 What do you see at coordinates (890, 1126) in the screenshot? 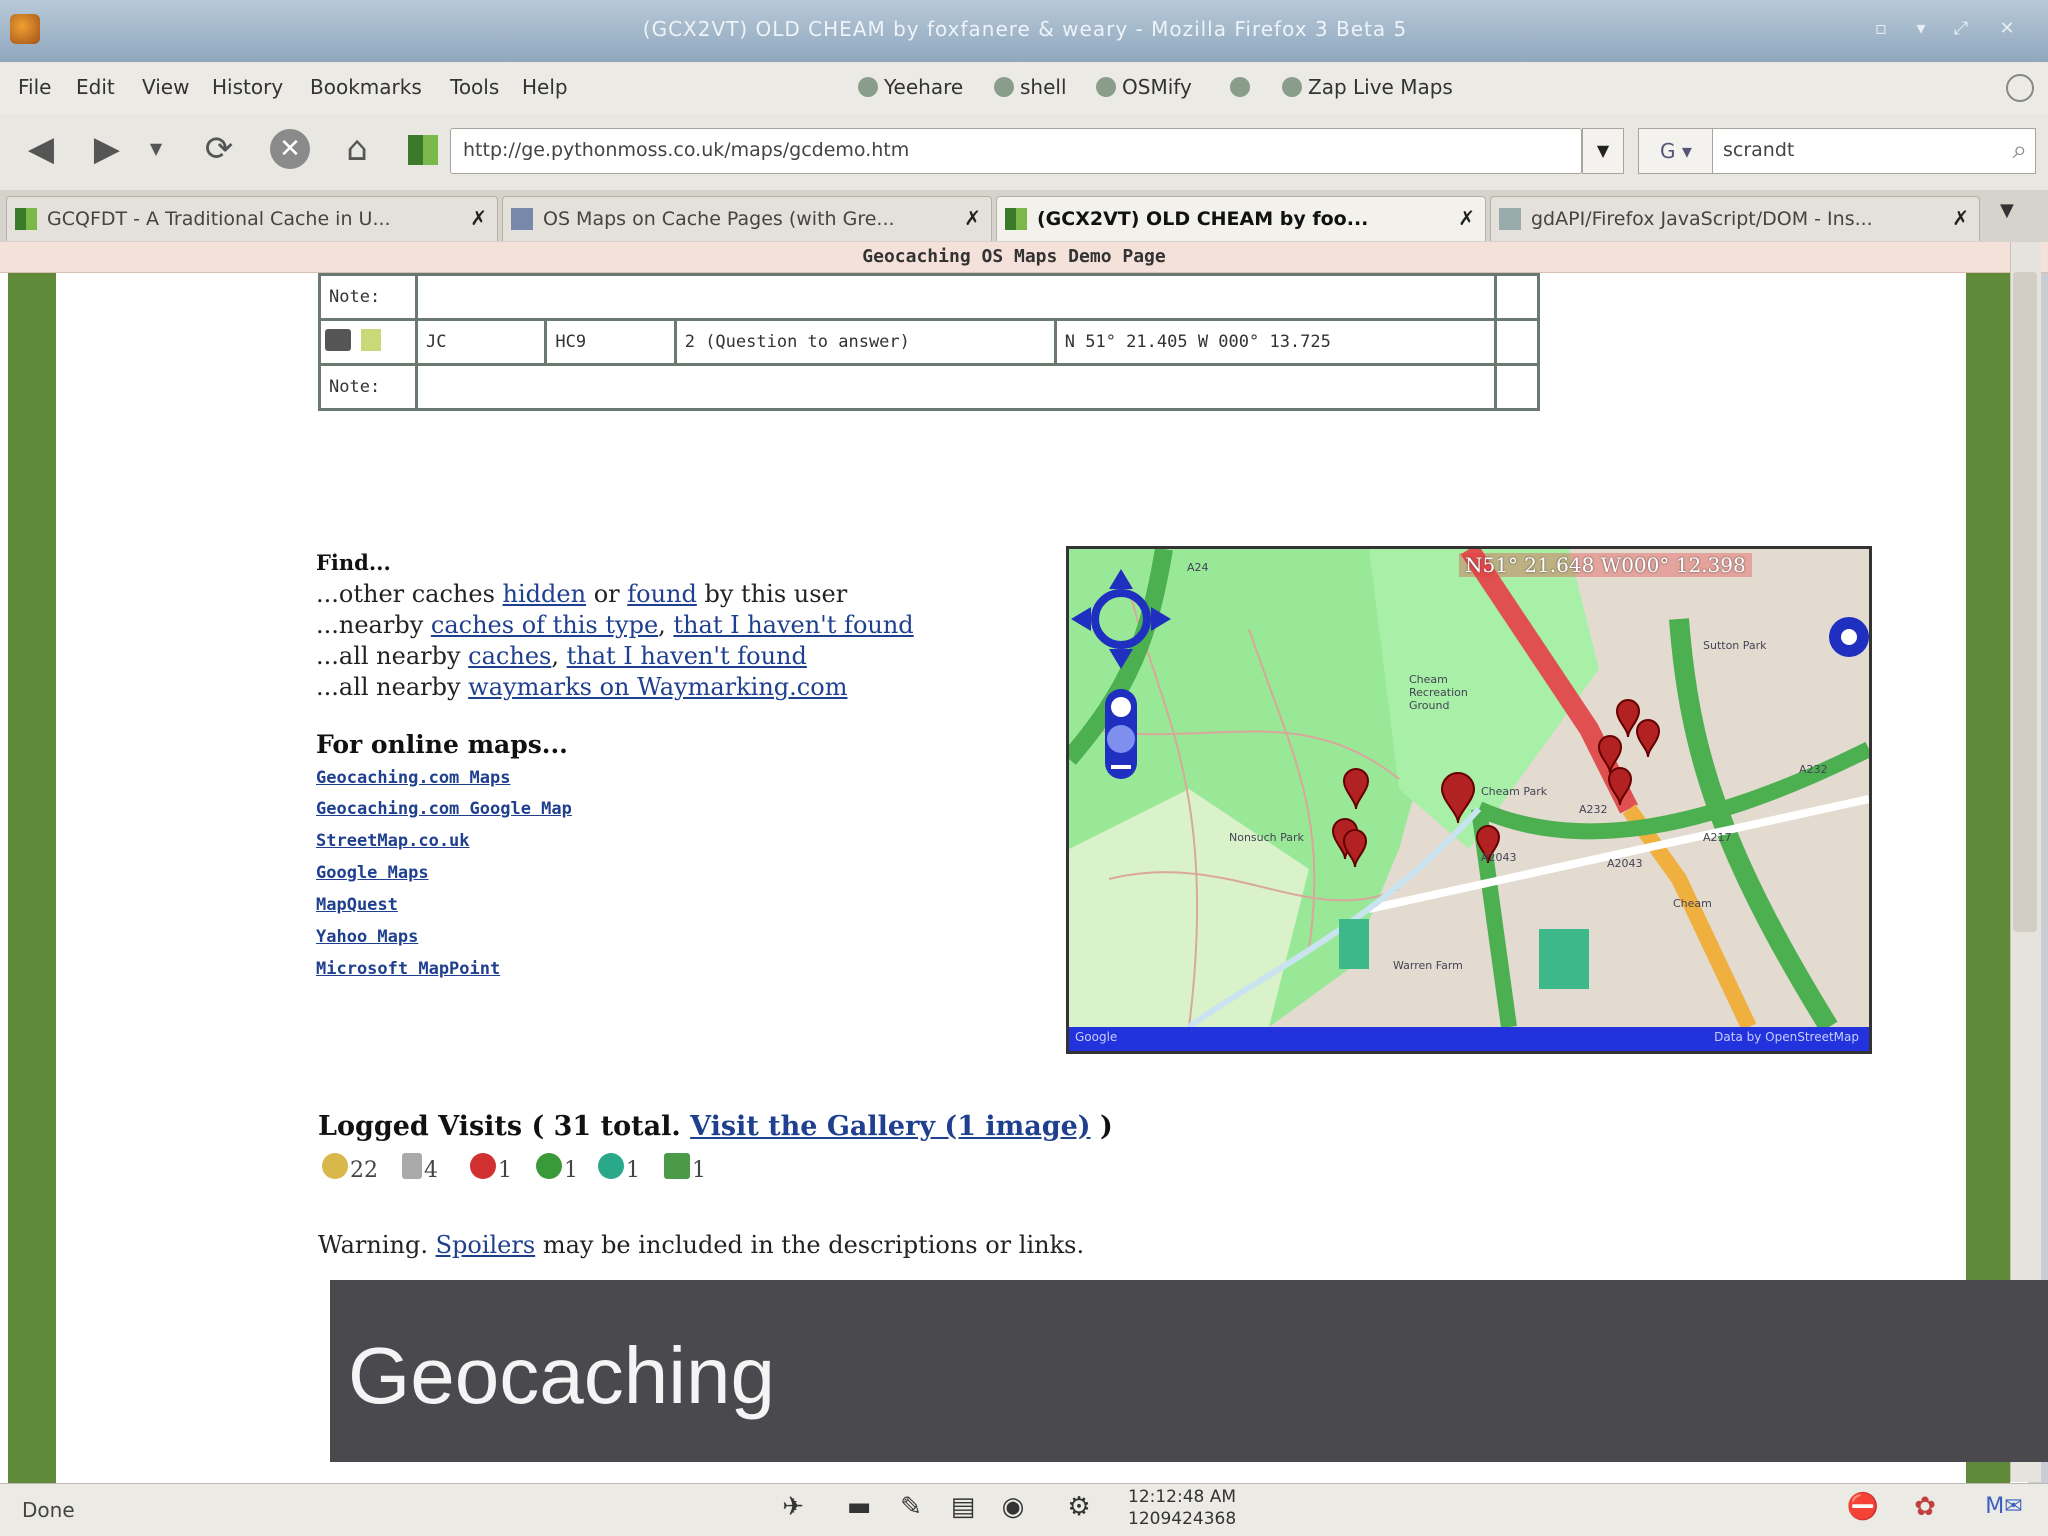
I see `gallery-link: Visit the Gallery (1 image)` at bounding box center [890, 1126].